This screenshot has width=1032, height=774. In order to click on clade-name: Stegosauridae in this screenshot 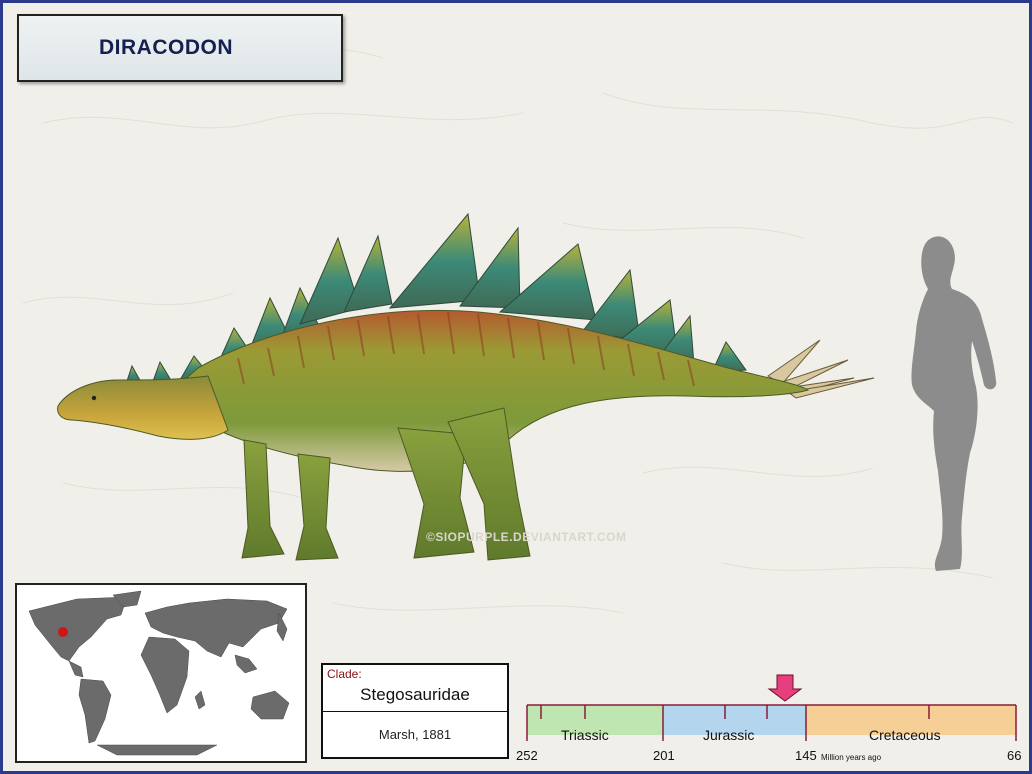, I will do `click(415, 694)`.